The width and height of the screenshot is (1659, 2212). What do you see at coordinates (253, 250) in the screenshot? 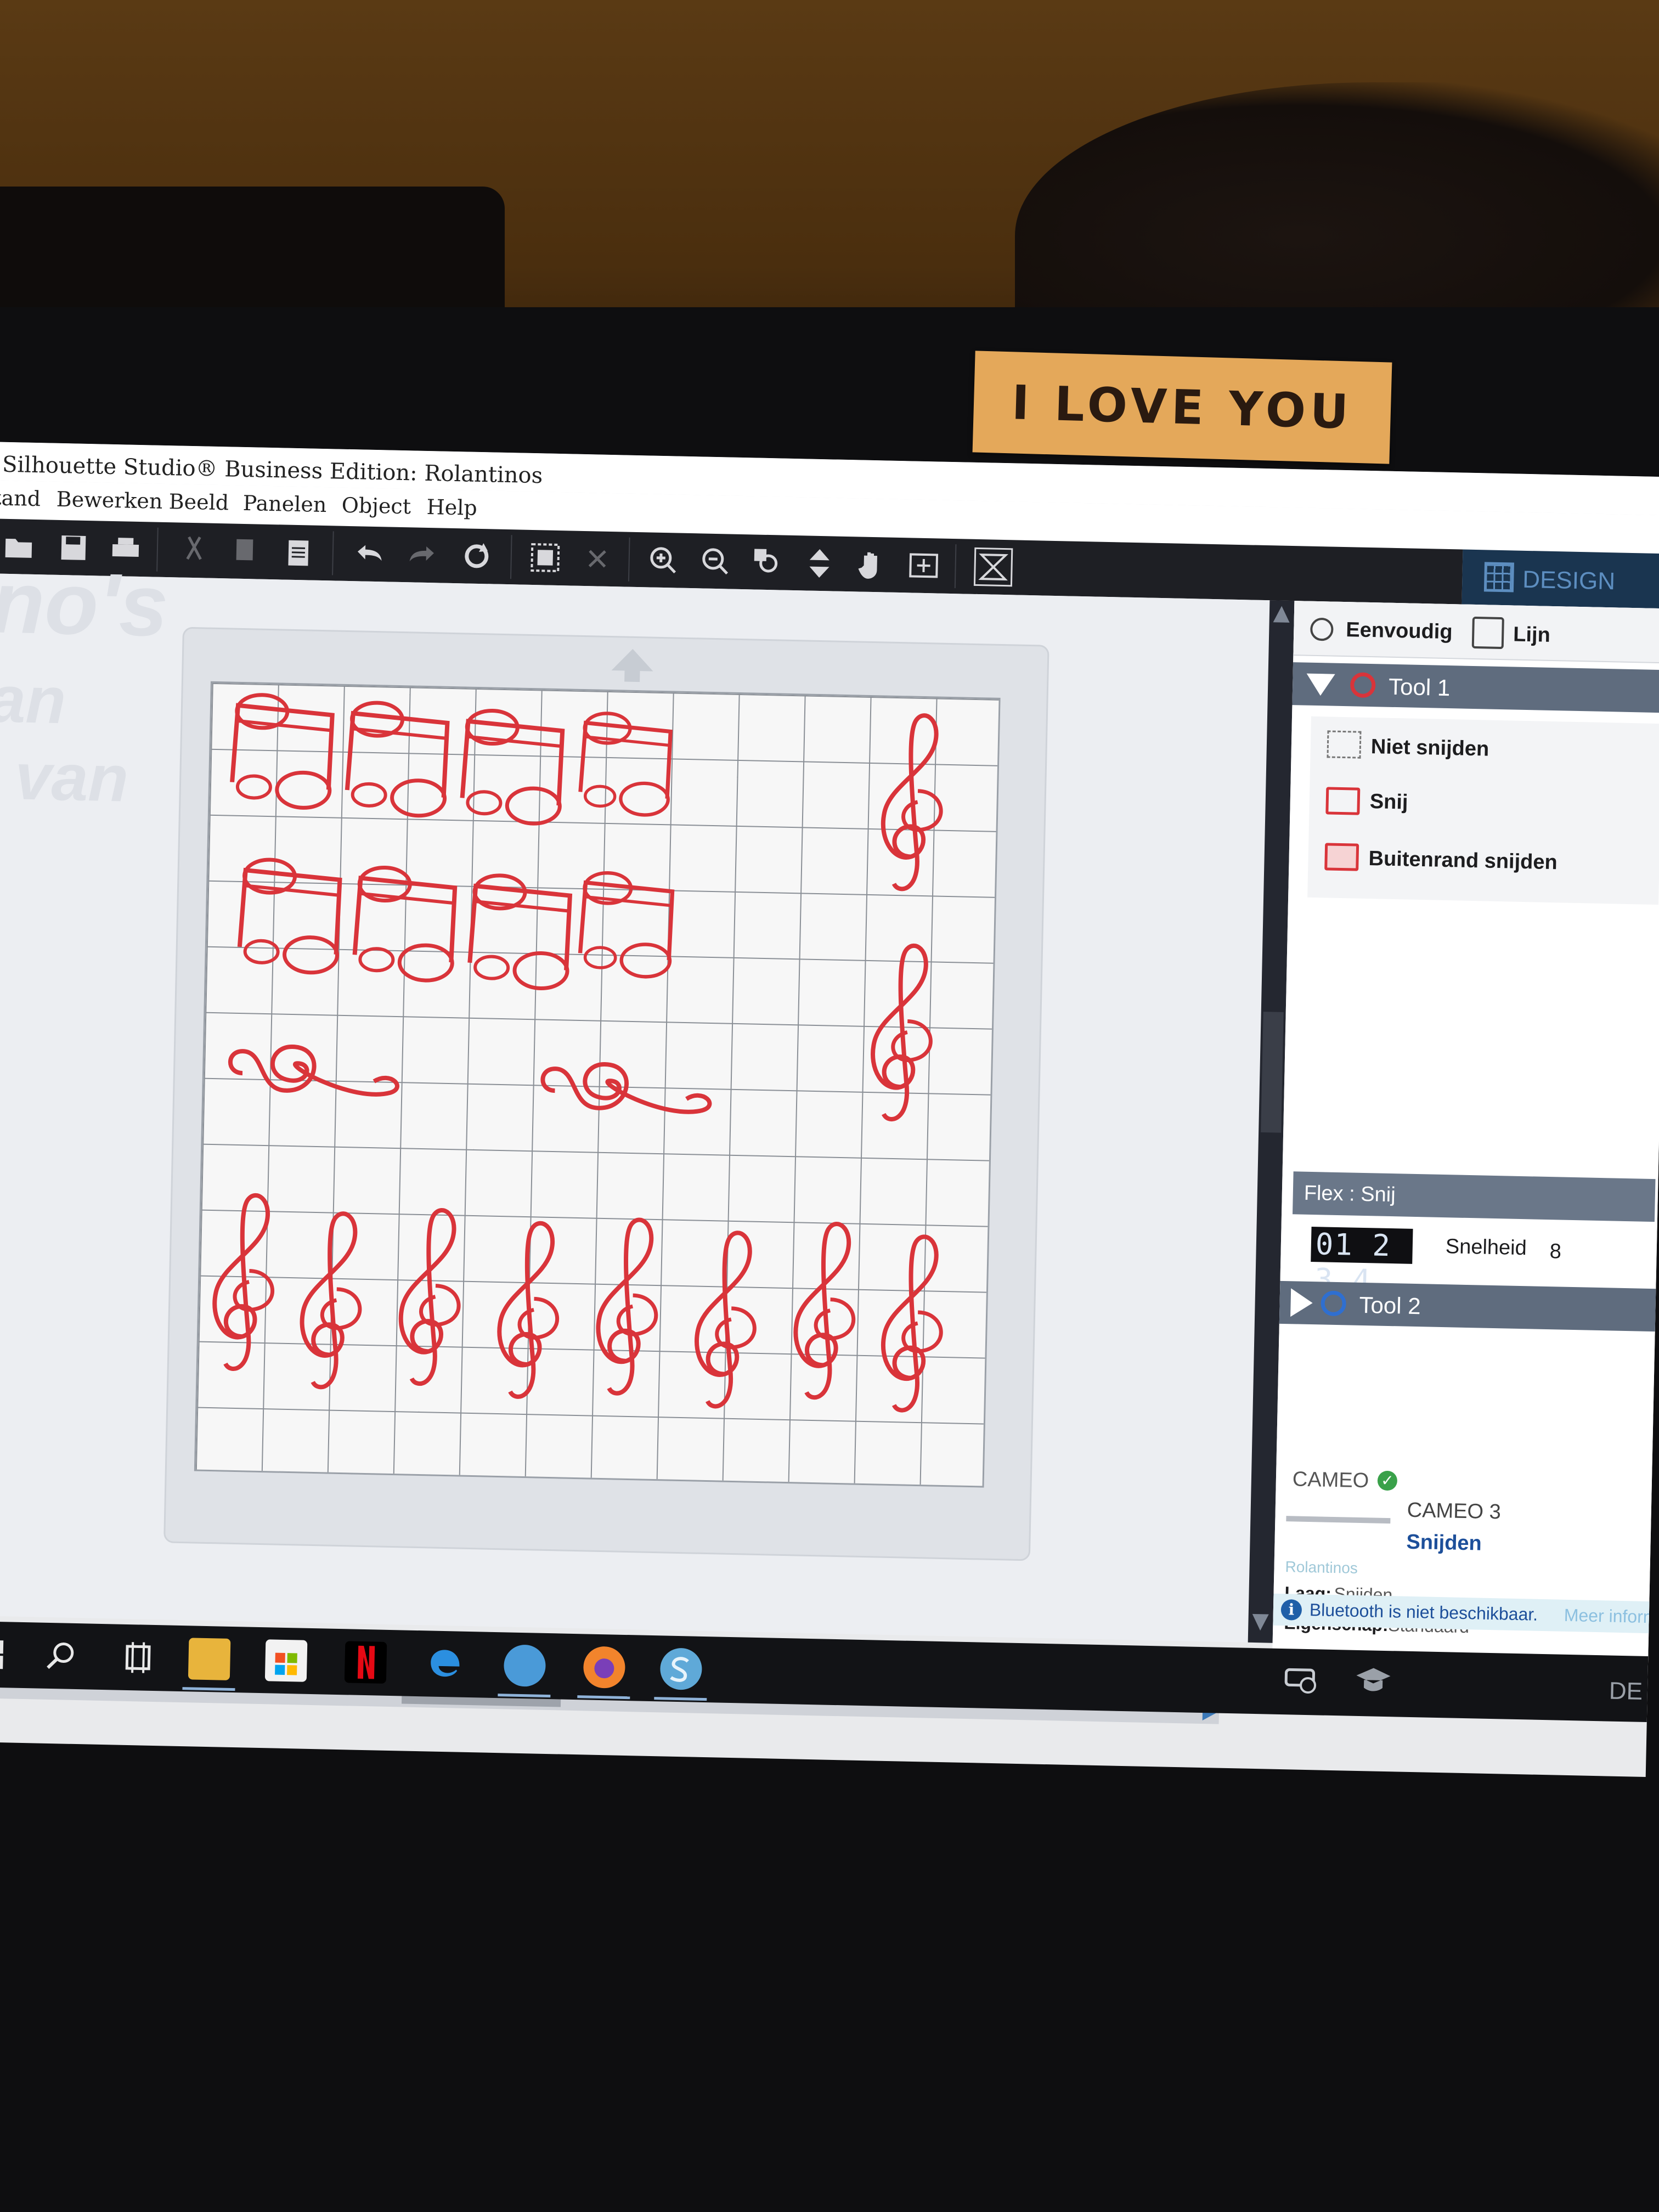
I see `background-object` at bounding box center [253, 250].